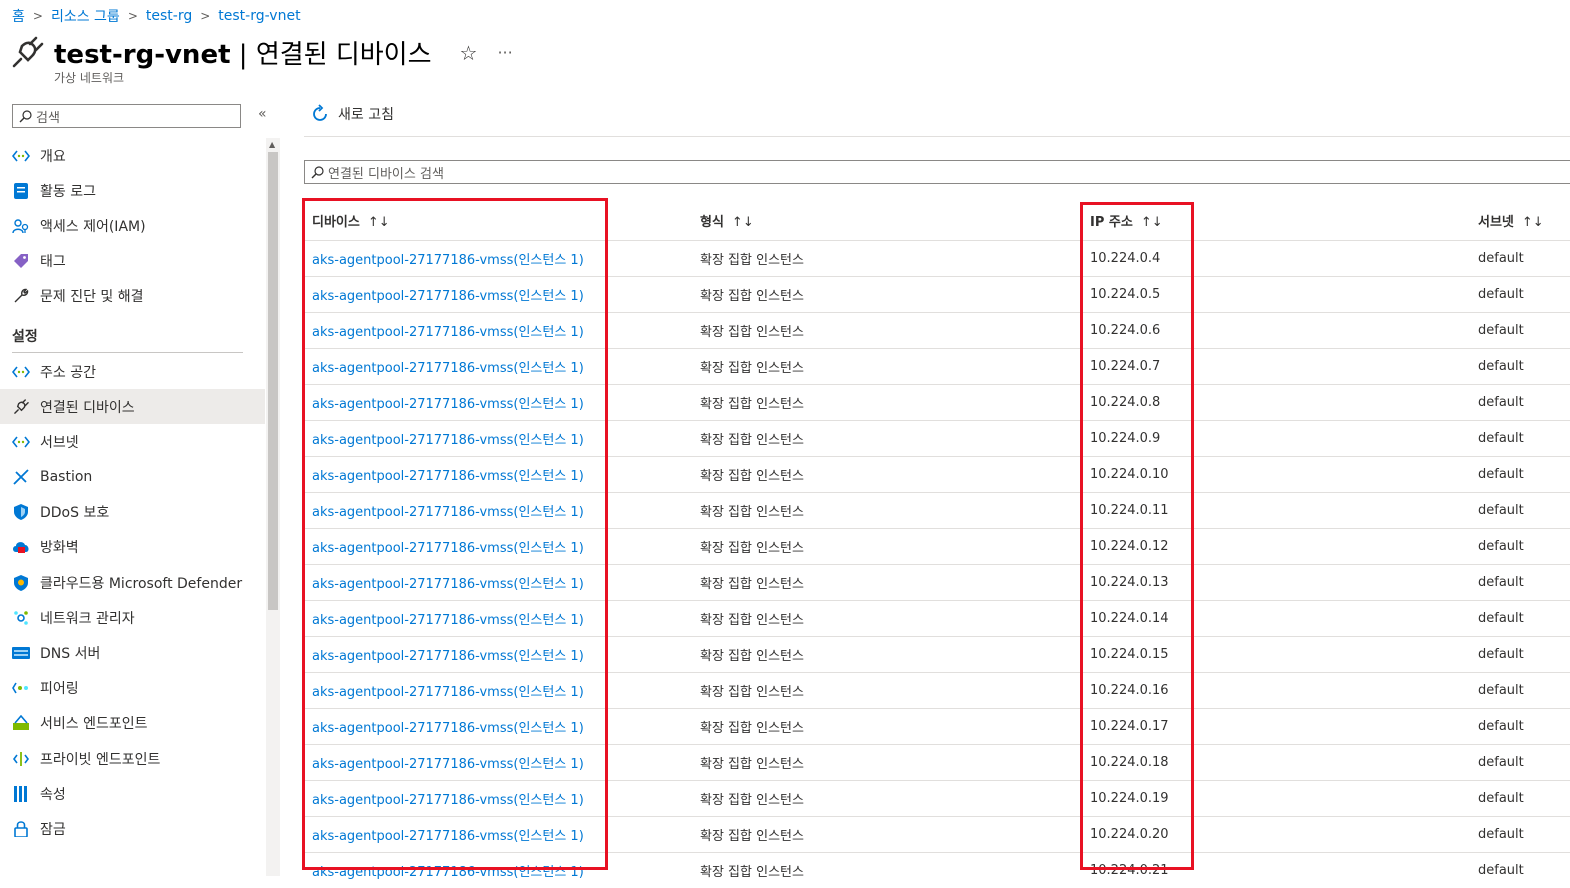 The image size is (1570, 888). Describe the element at coordinates (132, 441) in the screenshot. I see `sidebar-item-subnets: 서브넷` at that location.